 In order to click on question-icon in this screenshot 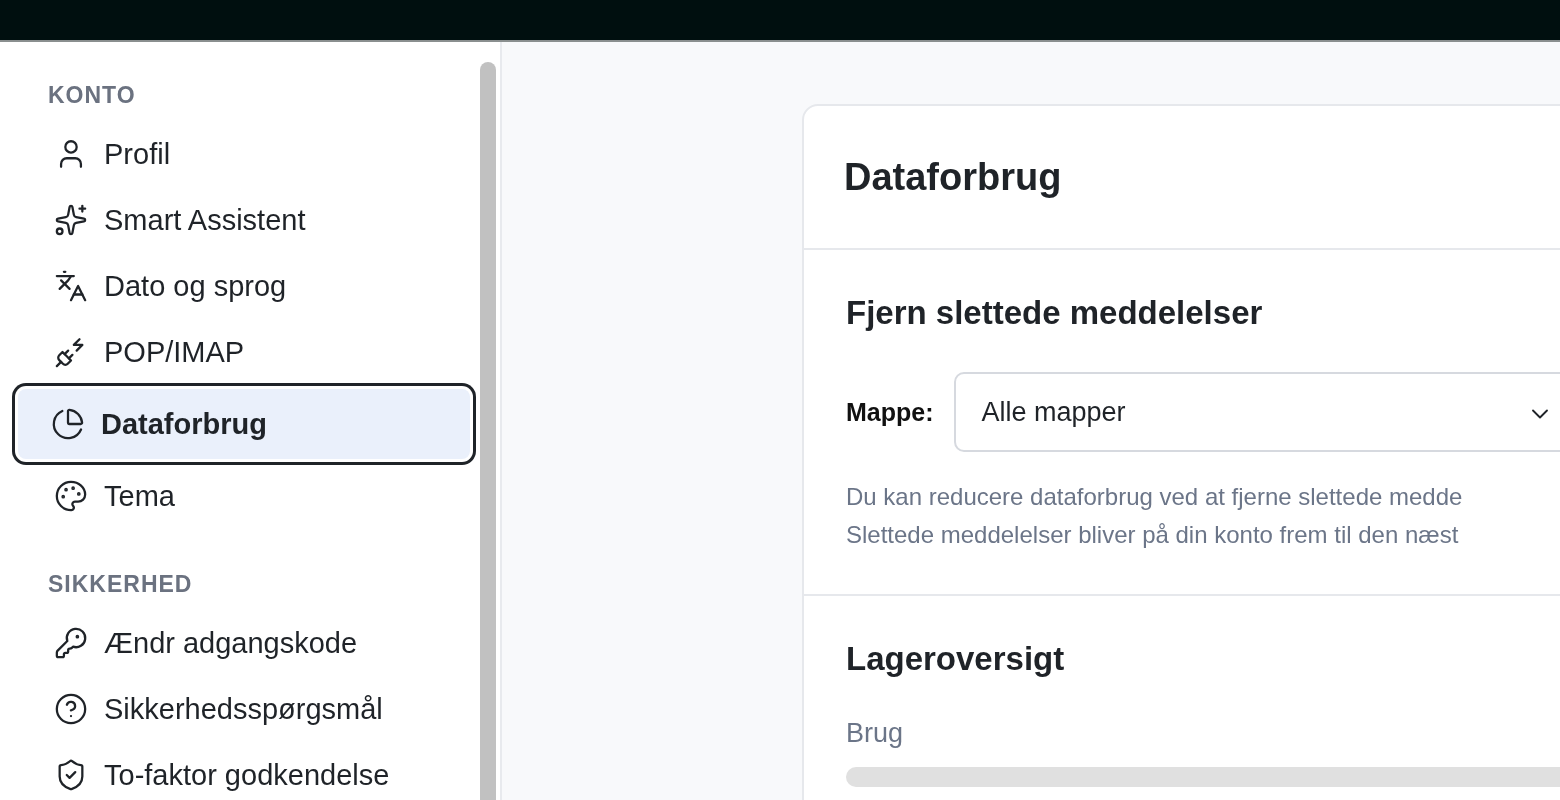, I will do `click(71, 709)`.